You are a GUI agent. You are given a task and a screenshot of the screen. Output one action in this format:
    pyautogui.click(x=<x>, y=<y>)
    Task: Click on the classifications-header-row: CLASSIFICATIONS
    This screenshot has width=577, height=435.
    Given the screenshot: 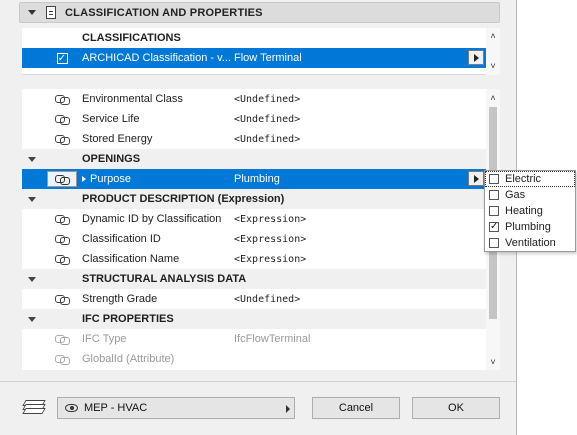 What is the action you would take?
    pyautogui.click(x=254, y=38)
    